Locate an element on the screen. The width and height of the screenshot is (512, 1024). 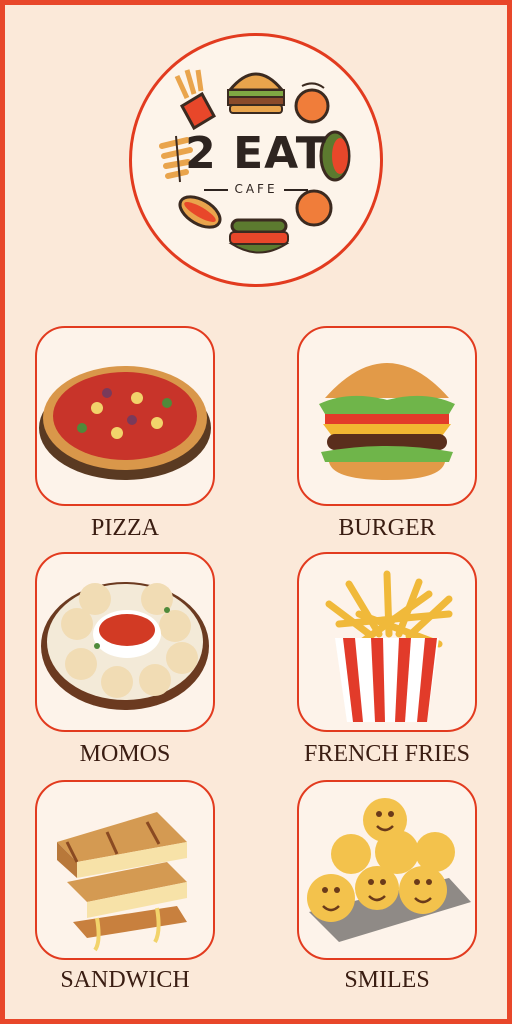
menu-card-sandwich is located at coordinates (125, 870).